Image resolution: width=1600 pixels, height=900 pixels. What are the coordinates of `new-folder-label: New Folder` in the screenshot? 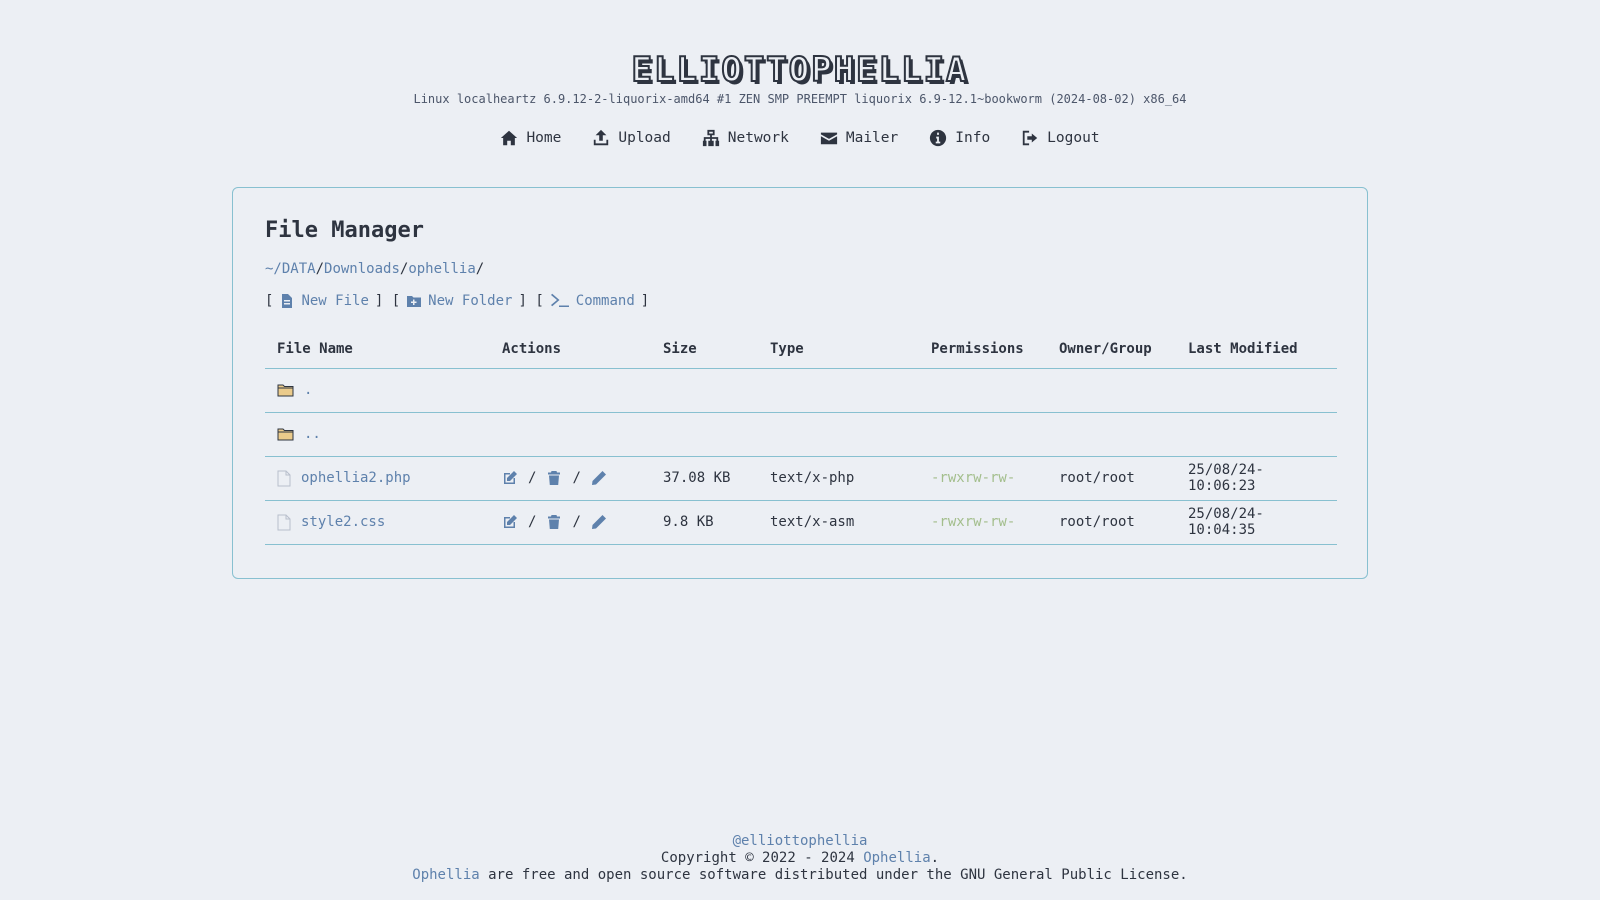 It's located at (470, 301).